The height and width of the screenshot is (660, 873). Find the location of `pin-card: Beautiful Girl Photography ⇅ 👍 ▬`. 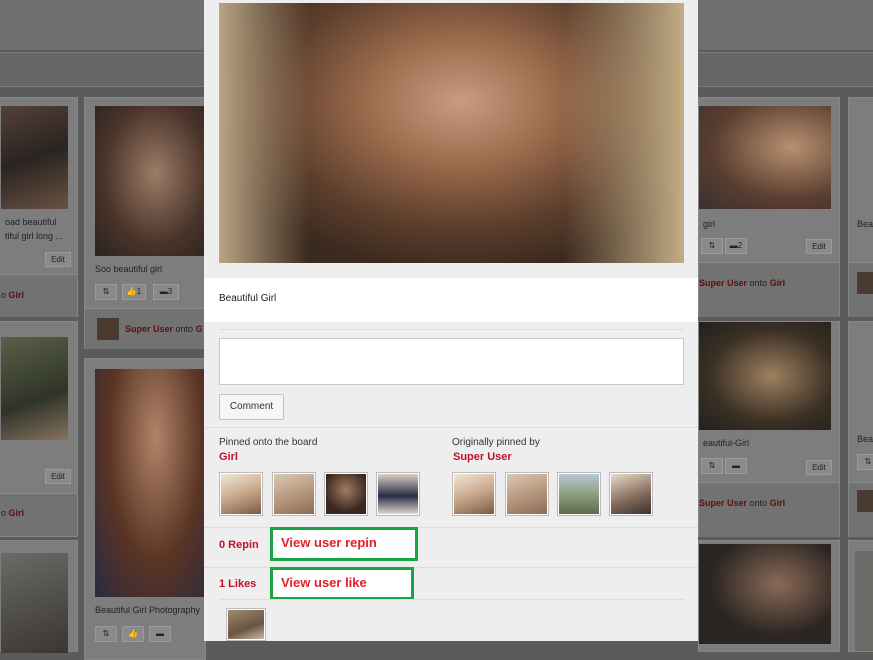

pin-card: Beautiful Girl Photography ⇅ 👍 ▬ is located at coordinates (145, 509).